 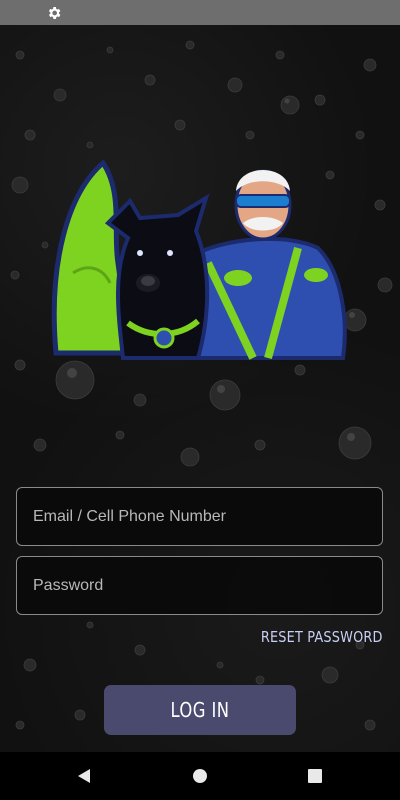 I want to click on email-input, so click(x=199, y=516).